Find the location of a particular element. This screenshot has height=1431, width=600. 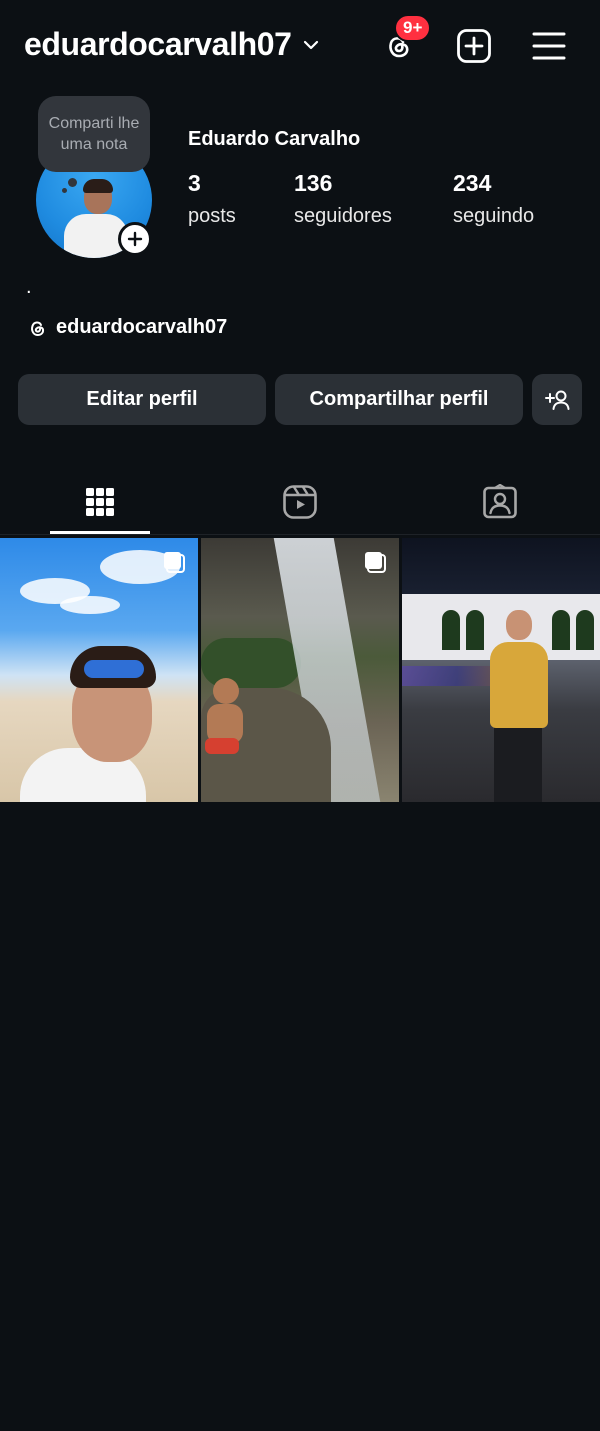

bio-text: . is located at coordinates (29, 287).